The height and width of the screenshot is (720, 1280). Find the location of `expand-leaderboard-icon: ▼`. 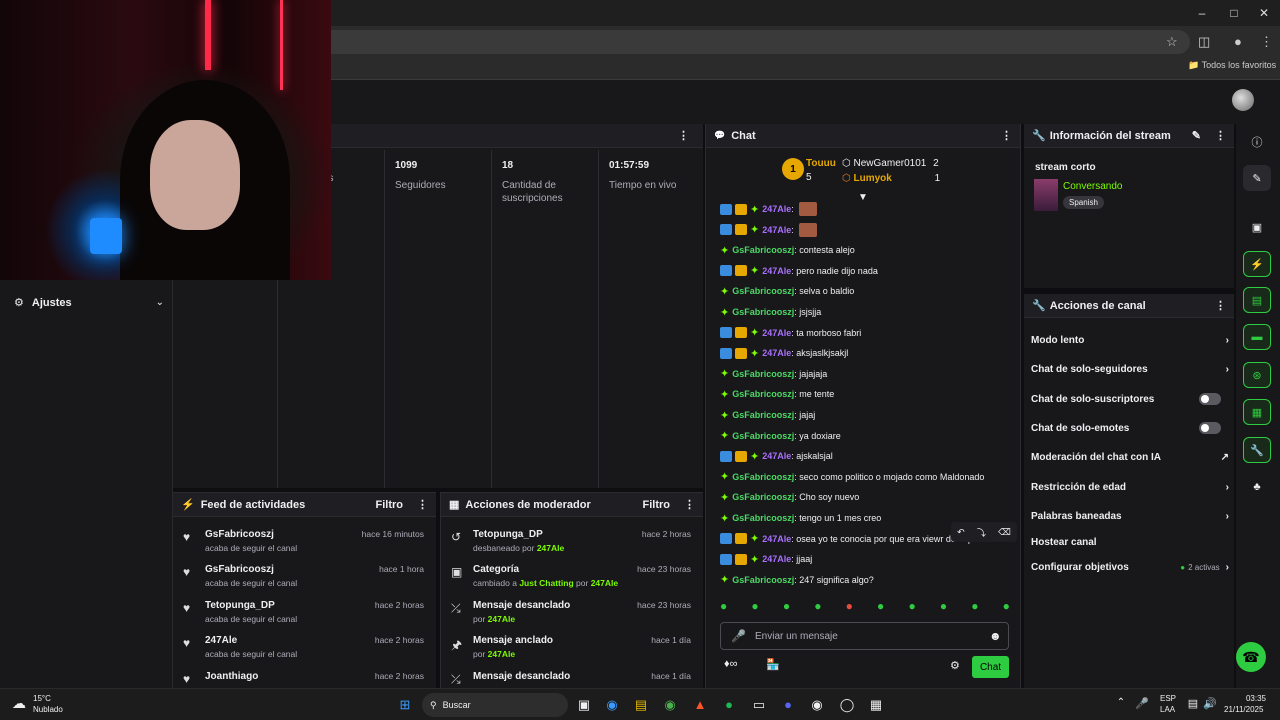

expand-leaderboard-icon: ▼ is located at coordinates (863, 197).